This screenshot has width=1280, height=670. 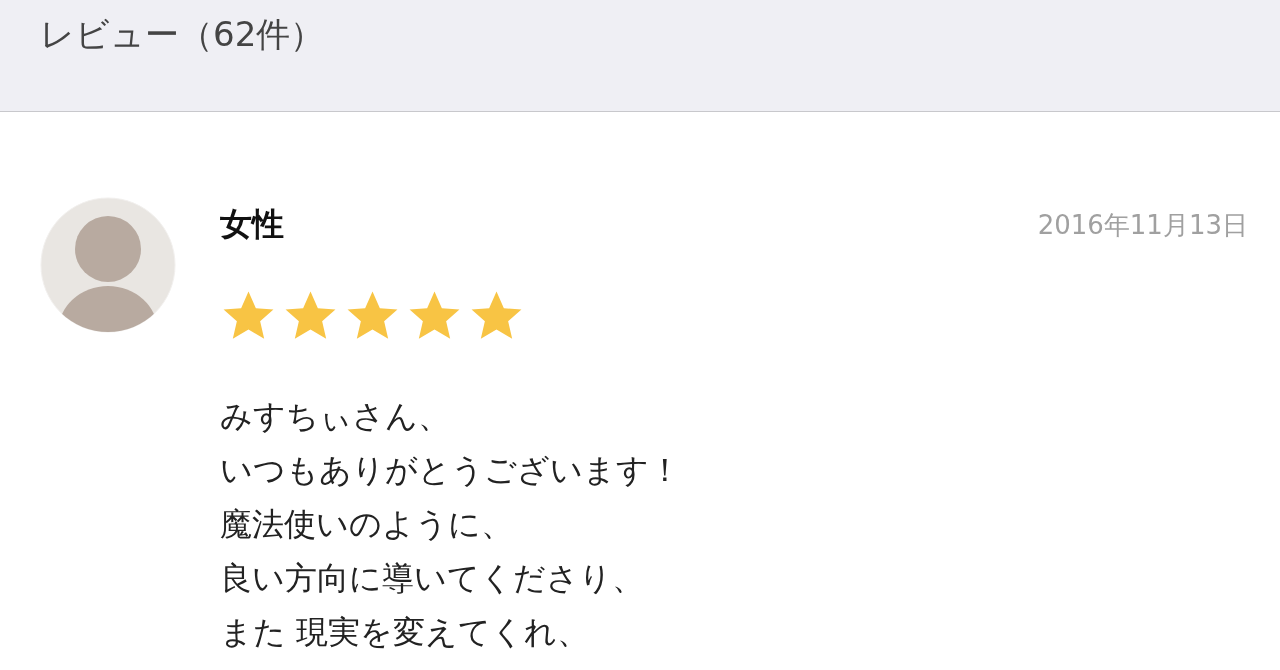 What do you see at coordinates (432, 578) in the screenshot?
I see `review-text-line: 良い方向に導いてくださり、` at bounding box center [432, 578].